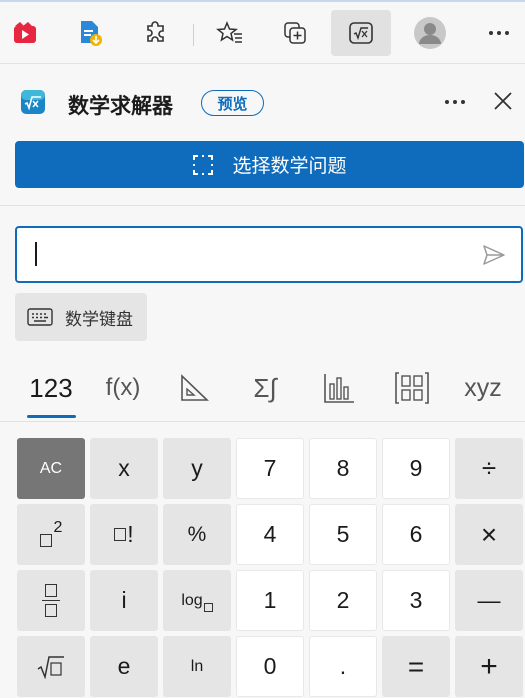 The image size is (525, 698). I want to click on more-options-icon, so click(499, 33).